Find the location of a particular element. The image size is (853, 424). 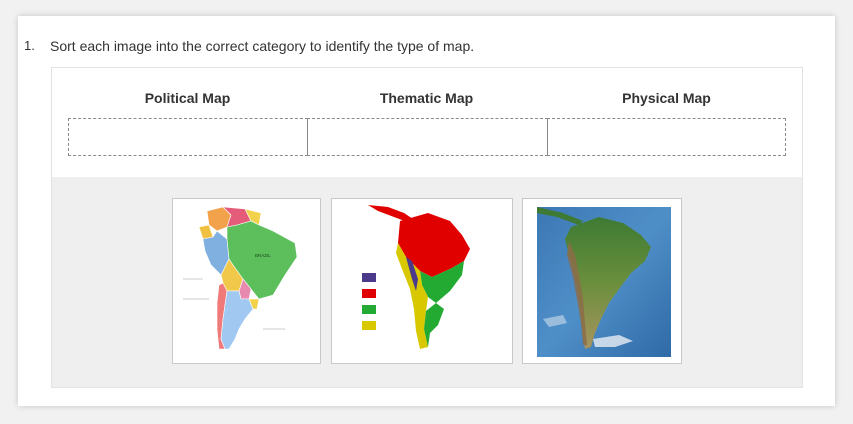

drop-zone-thematic is located at coordinates (427, 137).